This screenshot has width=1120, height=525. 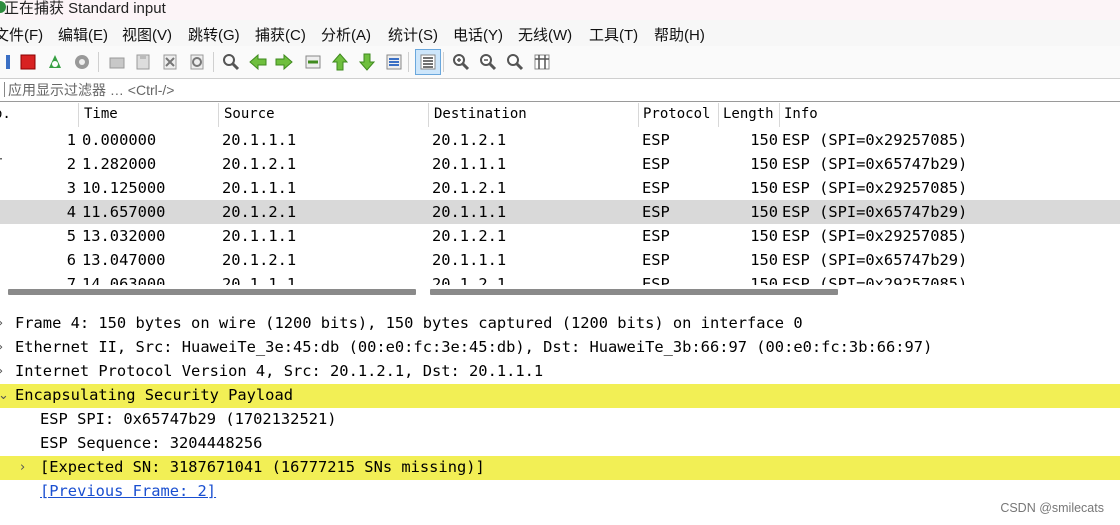 What do you see at coordinates (478, 34) in the screenshot?
I see `menu-item-7: 电话(Y)` at bounding box center [478, 34].